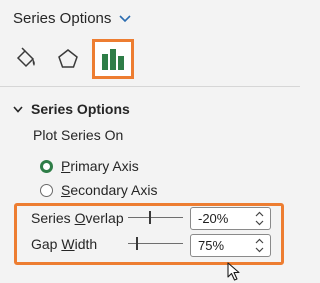 This screenshot has height=283, width=320. I want to click on radio-label-secondary-axis: Secondary Axis, so click(109, 190).